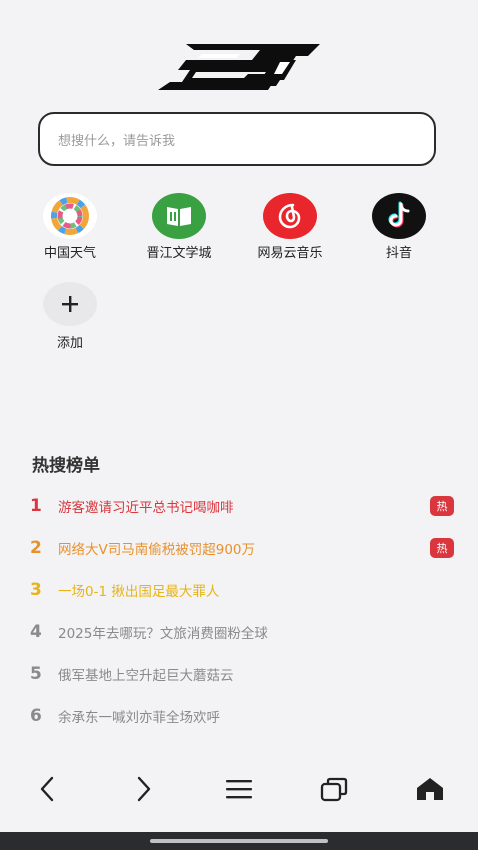  Describe the element at coordinates (399, 216) in the screenshot. I see `tiktok-icon` at that location.